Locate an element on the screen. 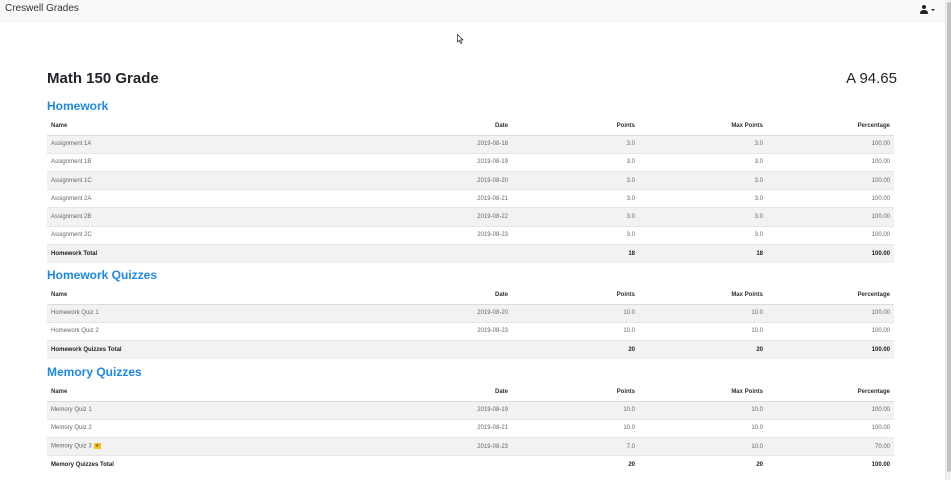 This screenshot has width=951, height=480. user-menu-toggle is located at coordinates (928, 10).